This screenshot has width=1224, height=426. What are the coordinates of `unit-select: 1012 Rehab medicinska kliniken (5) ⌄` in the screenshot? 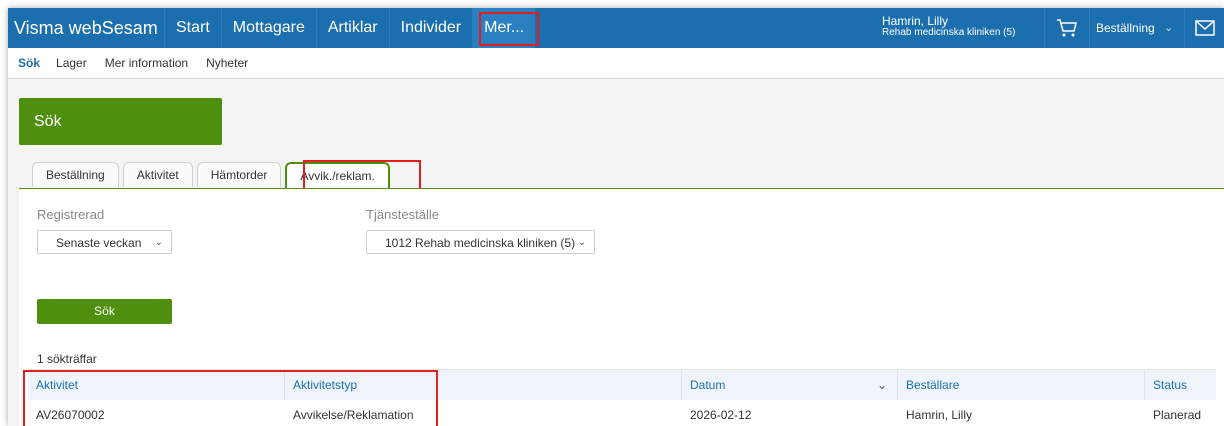 It's located at (480, 242).